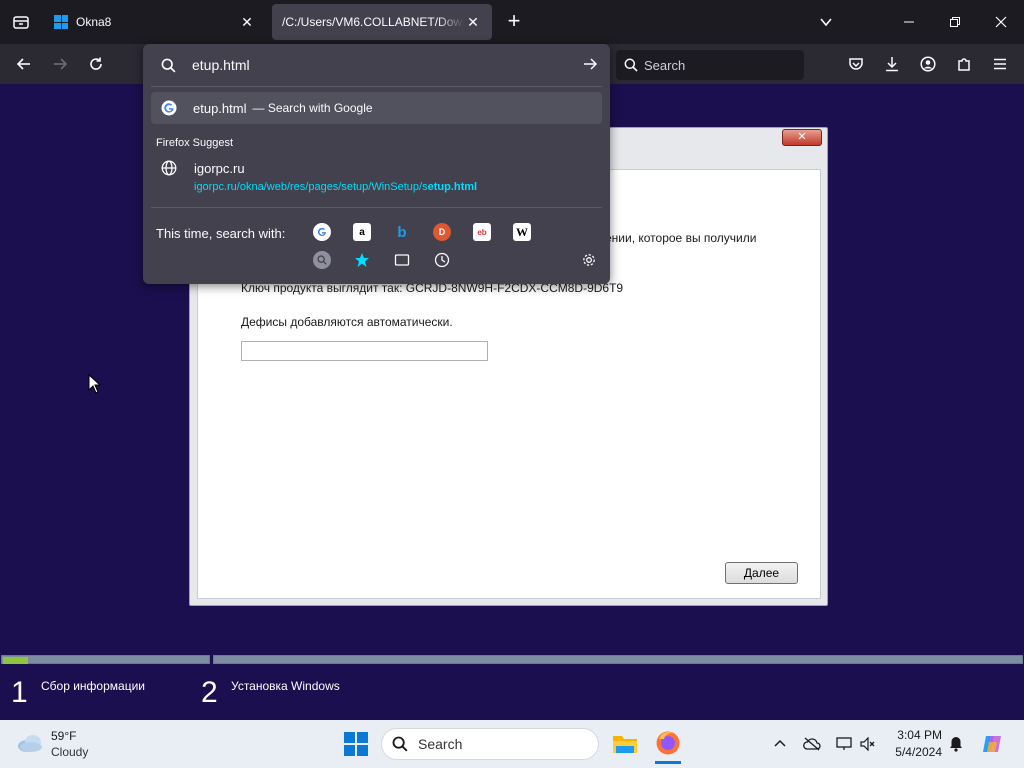 This screenshot has height=768, width=1024. Describe the element at coordinates (376, 108) in the screenshot. I see `heuristic-result: etup.html — Search with Google` at that location.